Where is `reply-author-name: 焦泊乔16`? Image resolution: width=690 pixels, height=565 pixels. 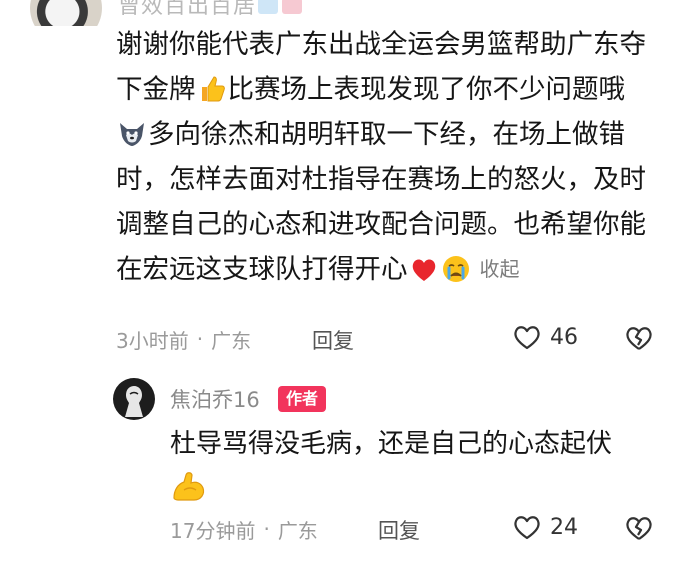
reply-author-name: 焦泊乔16 is located at coordinates (215, 399).